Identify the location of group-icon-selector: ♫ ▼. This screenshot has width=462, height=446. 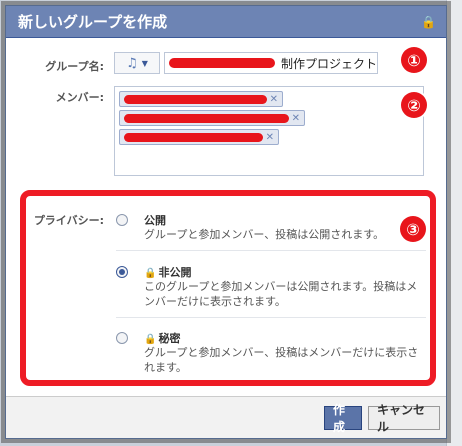
(137, 63).